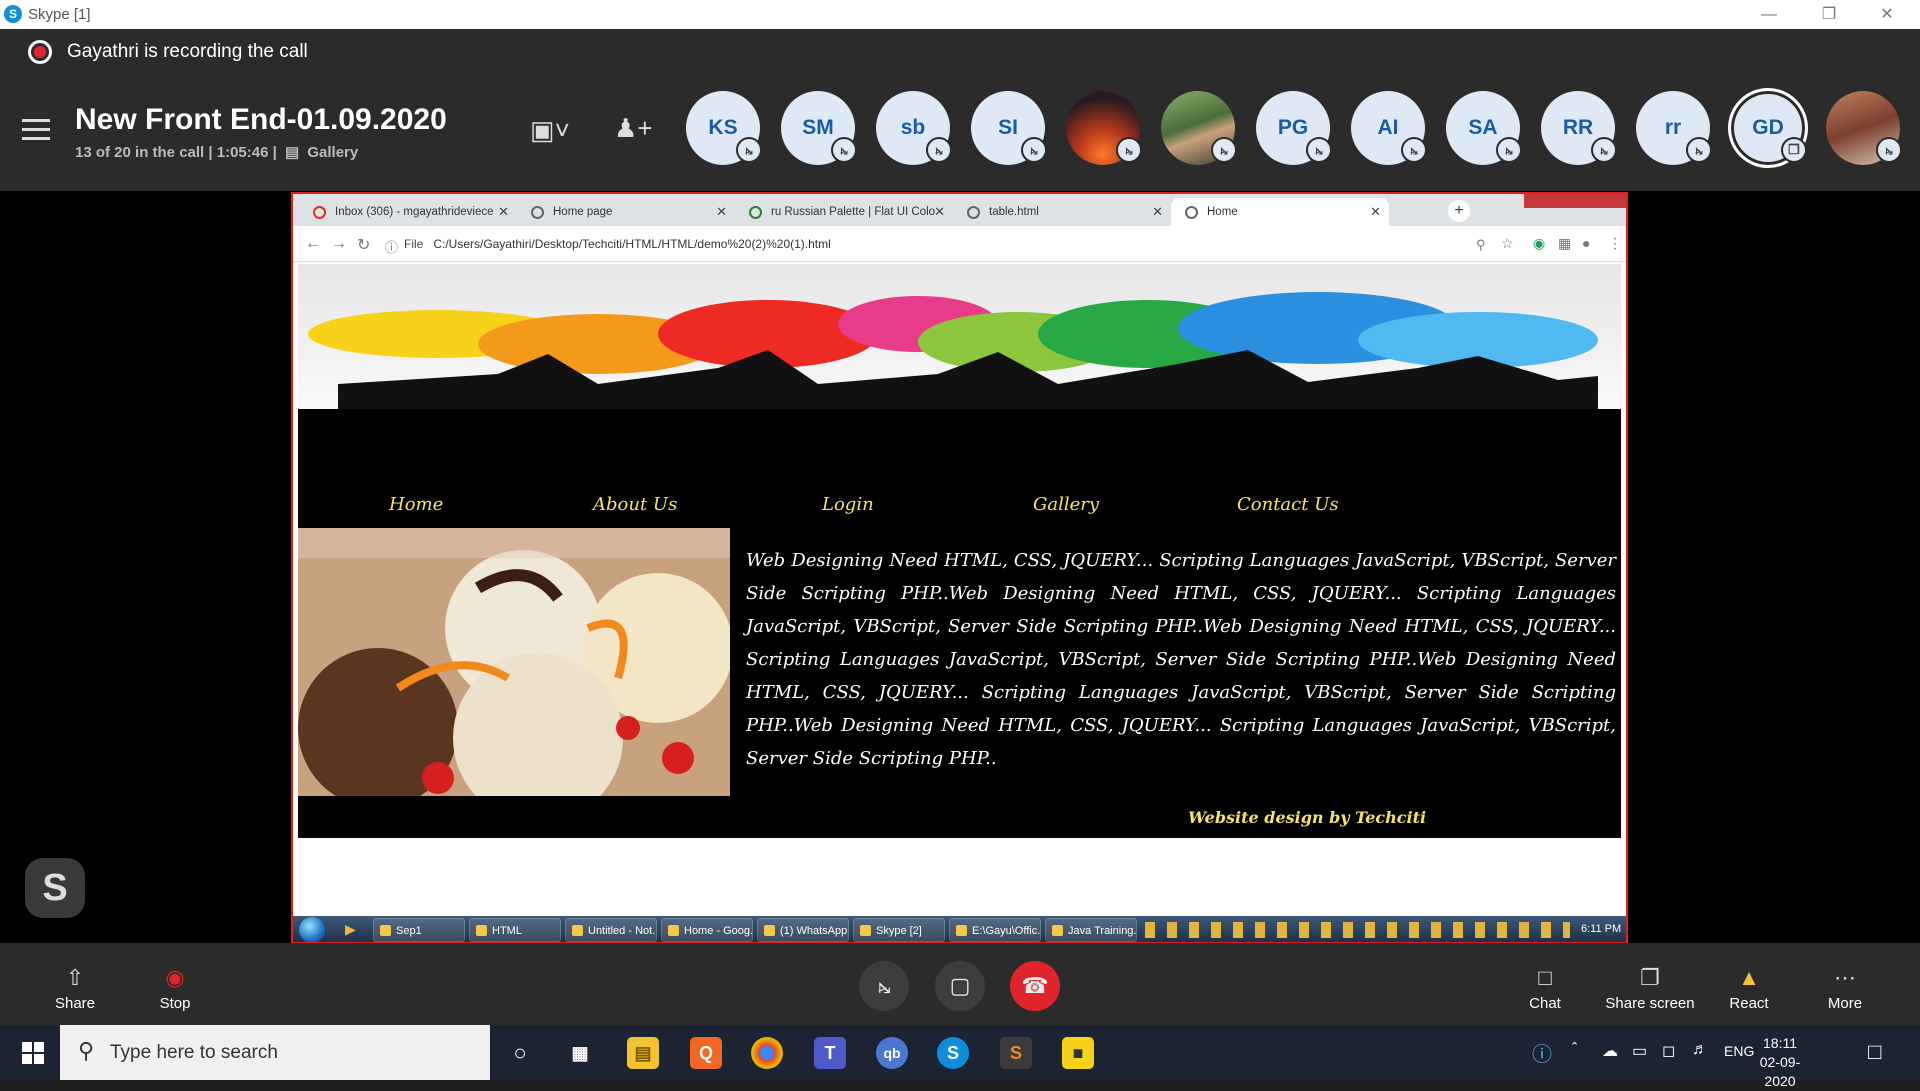  What do you see at coordinates (1769, 14) in the screenshot?
I see `minimize-button: —` at bounding box center [1769, 14].